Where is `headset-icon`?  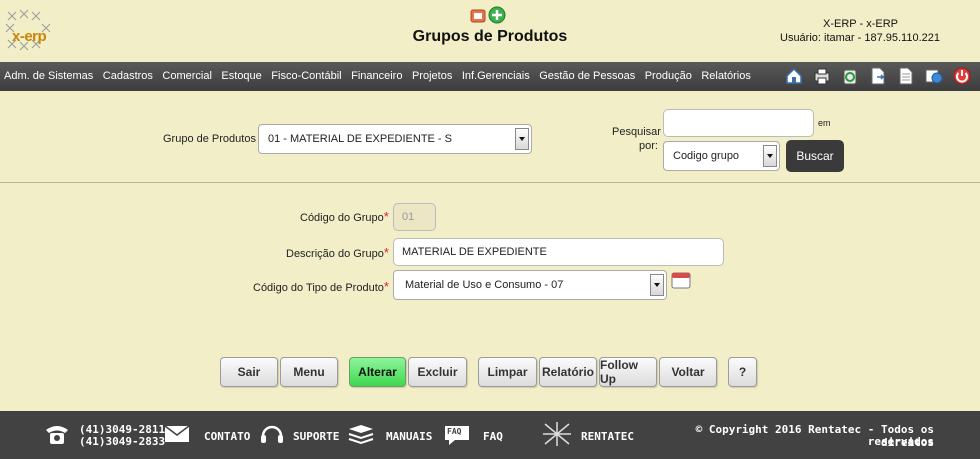
headset-icon is located at coordinates (272, 434).